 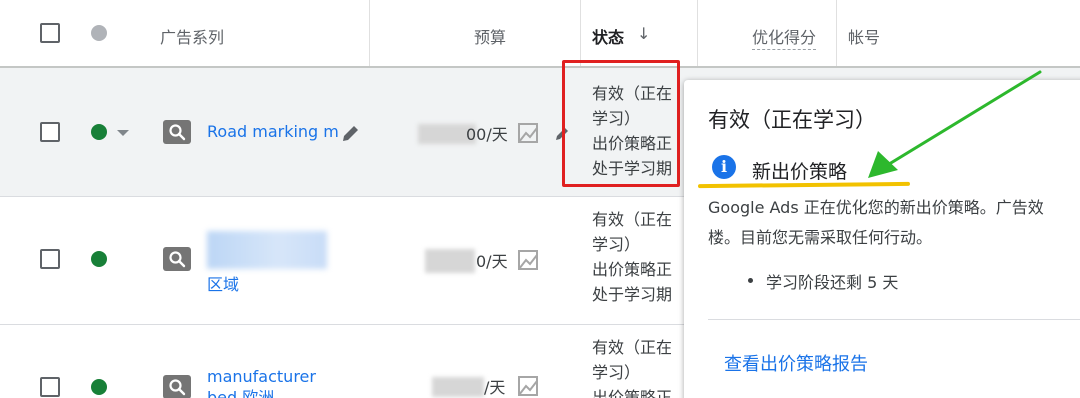 I want to click on budget-value: 00/天, so click(x=487, y=134).